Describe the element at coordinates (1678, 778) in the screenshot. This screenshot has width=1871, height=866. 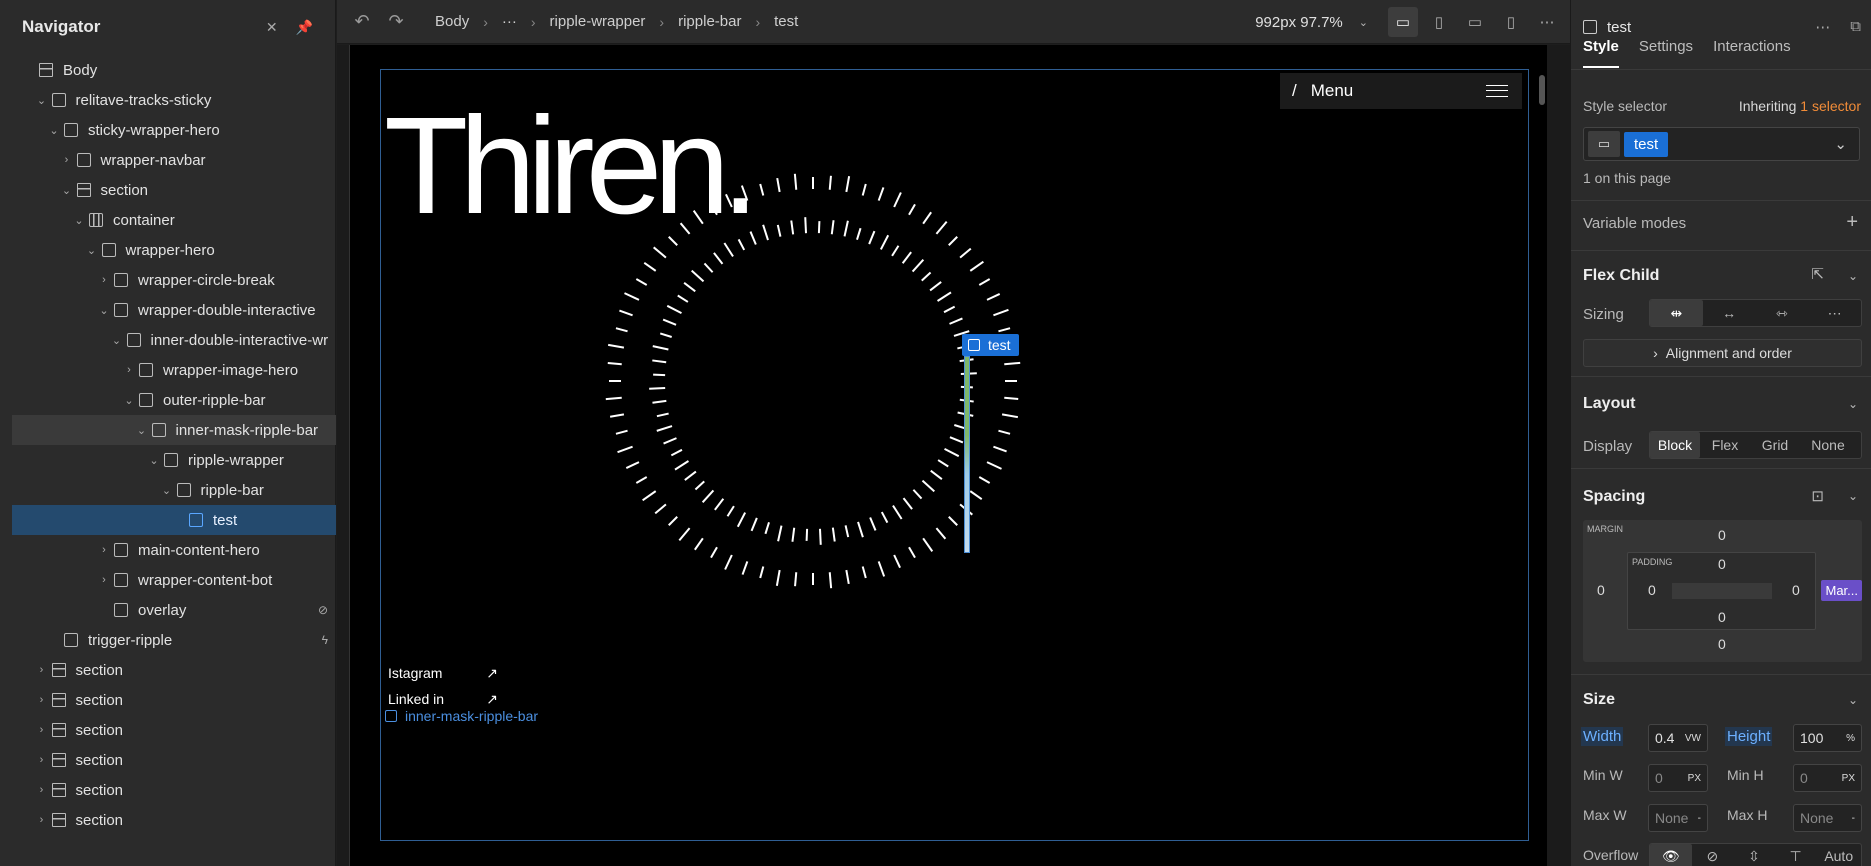
I see `min-width-input: 0 PX` at that location.